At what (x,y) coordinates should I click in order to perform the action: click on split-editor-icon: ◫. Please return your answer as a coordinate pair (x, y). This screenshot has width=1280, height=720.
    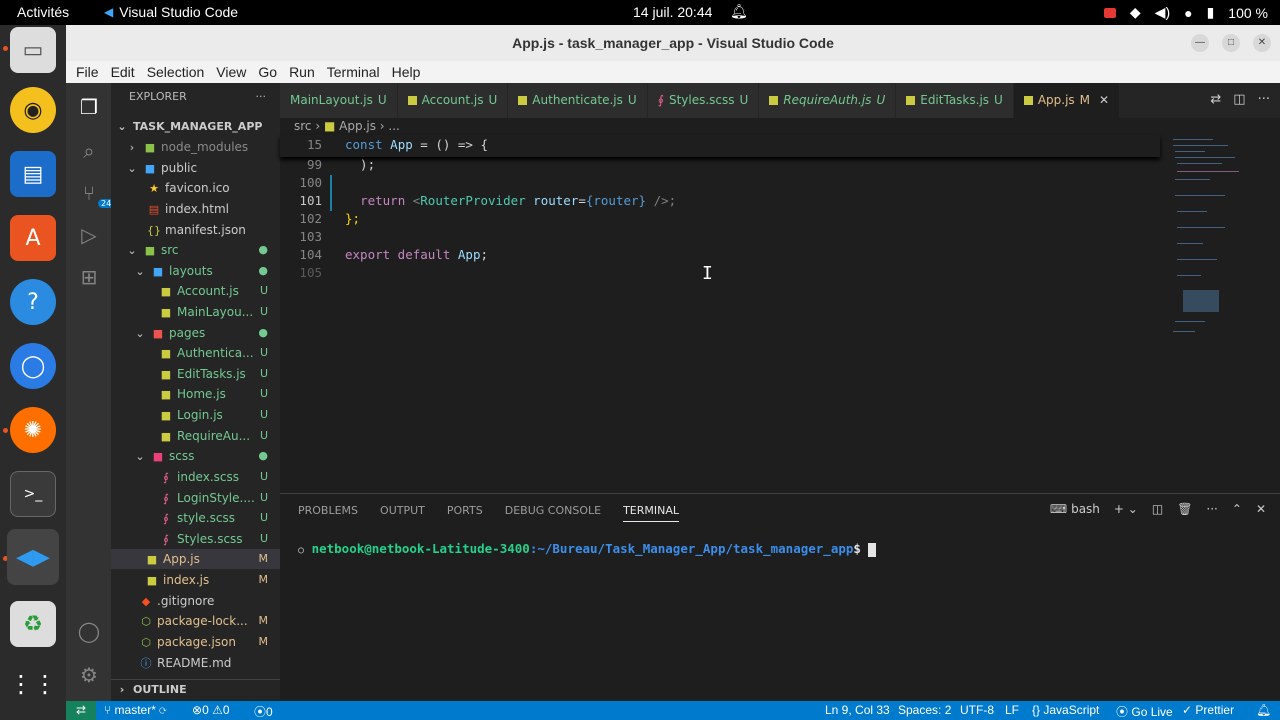
    Looking at the image, I should click on (1239, 99).